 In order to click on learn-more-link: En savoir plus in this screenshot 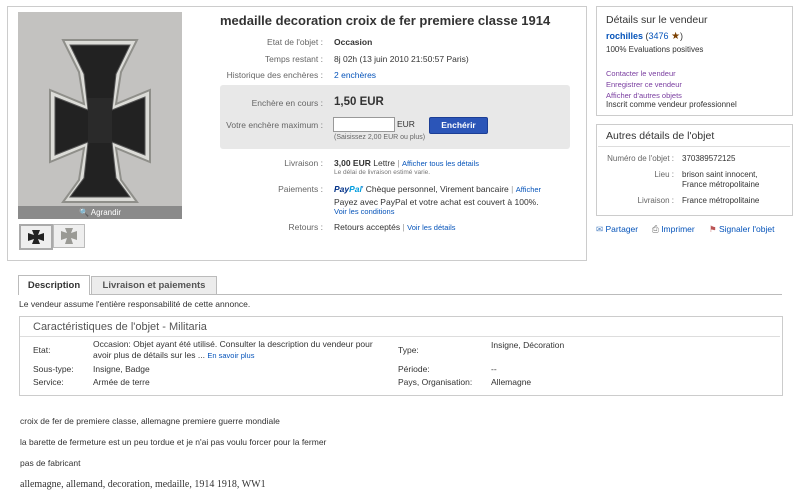, I will do `click(230, 355)`.